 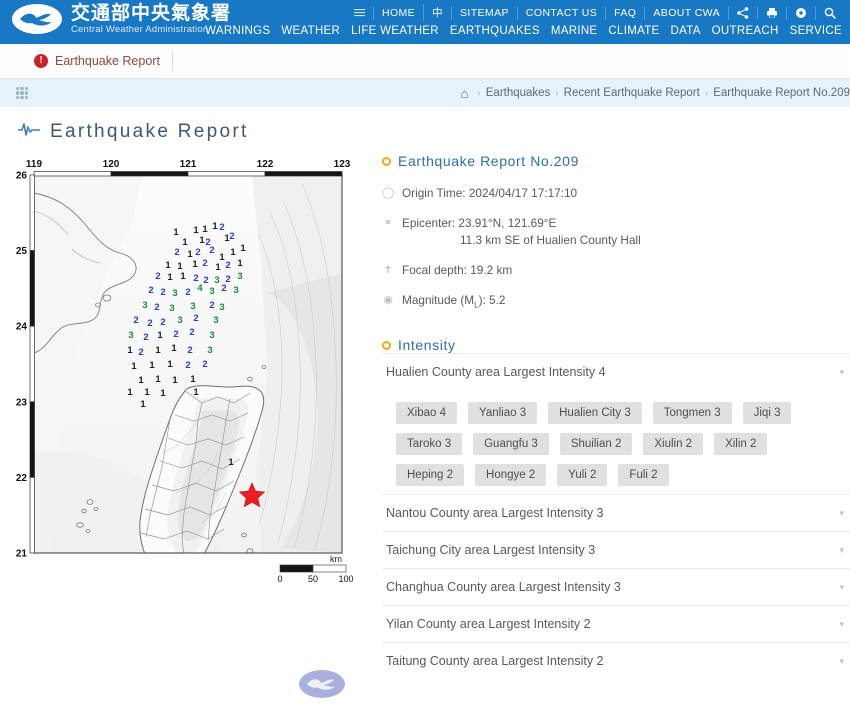 What do you see at coordinates (503, 413) in the screenshot?
I see `station-pill: Yanliao 3` at bounding box center [503, 413].